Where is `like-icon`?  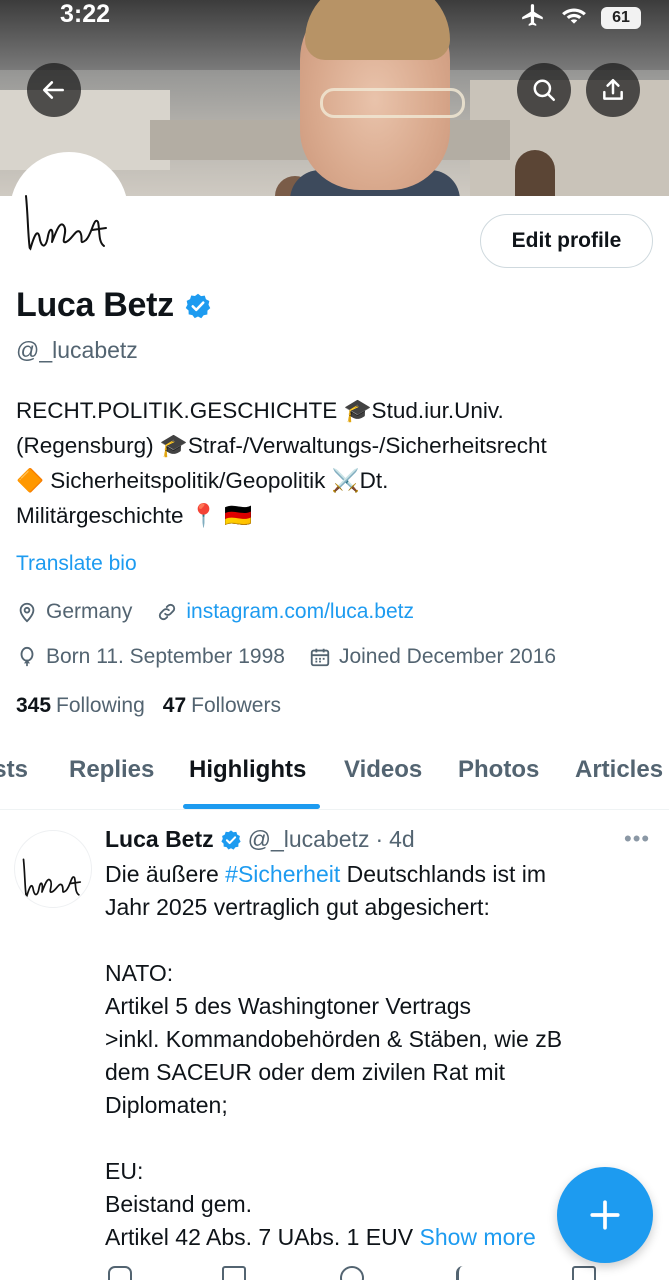
like-icon is located at coordinates (352, 1273).